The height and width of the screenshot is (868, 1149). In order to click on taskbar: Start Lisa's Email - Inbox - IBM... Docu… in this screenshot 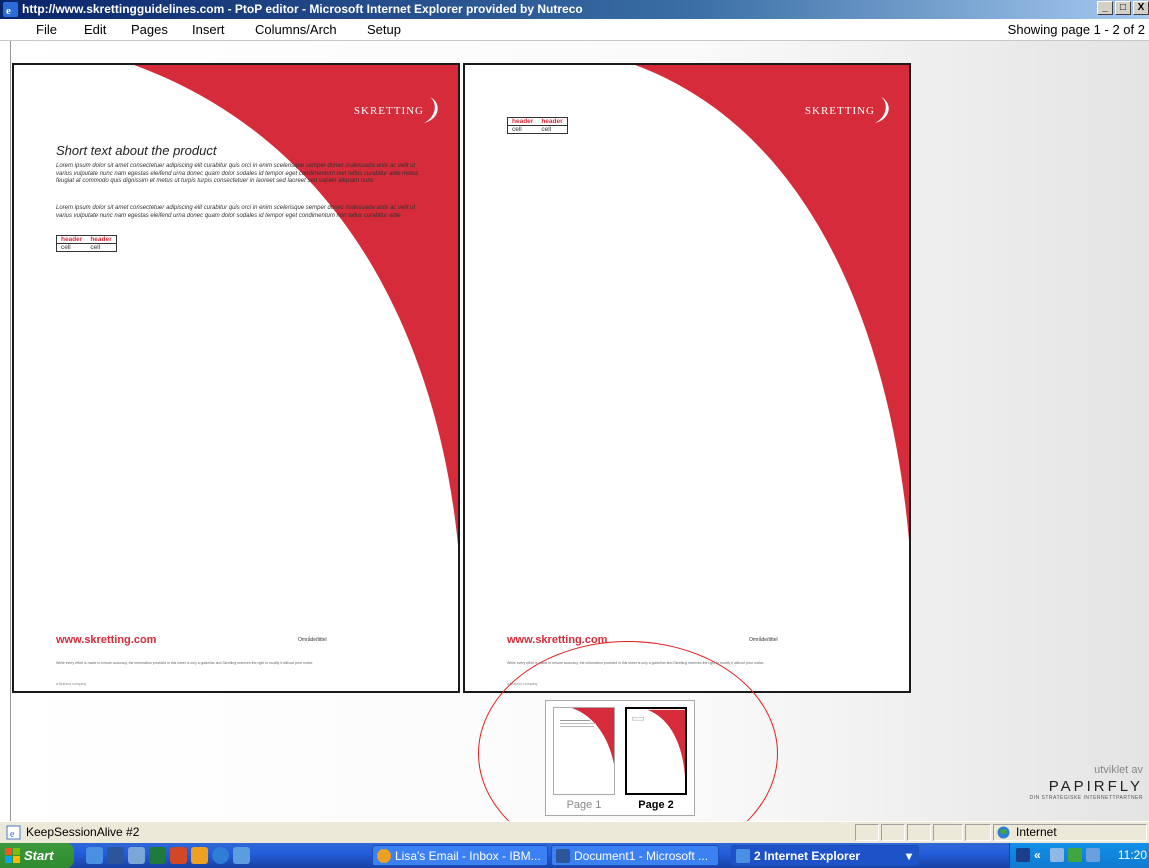, I will do `click(574, 855)`.